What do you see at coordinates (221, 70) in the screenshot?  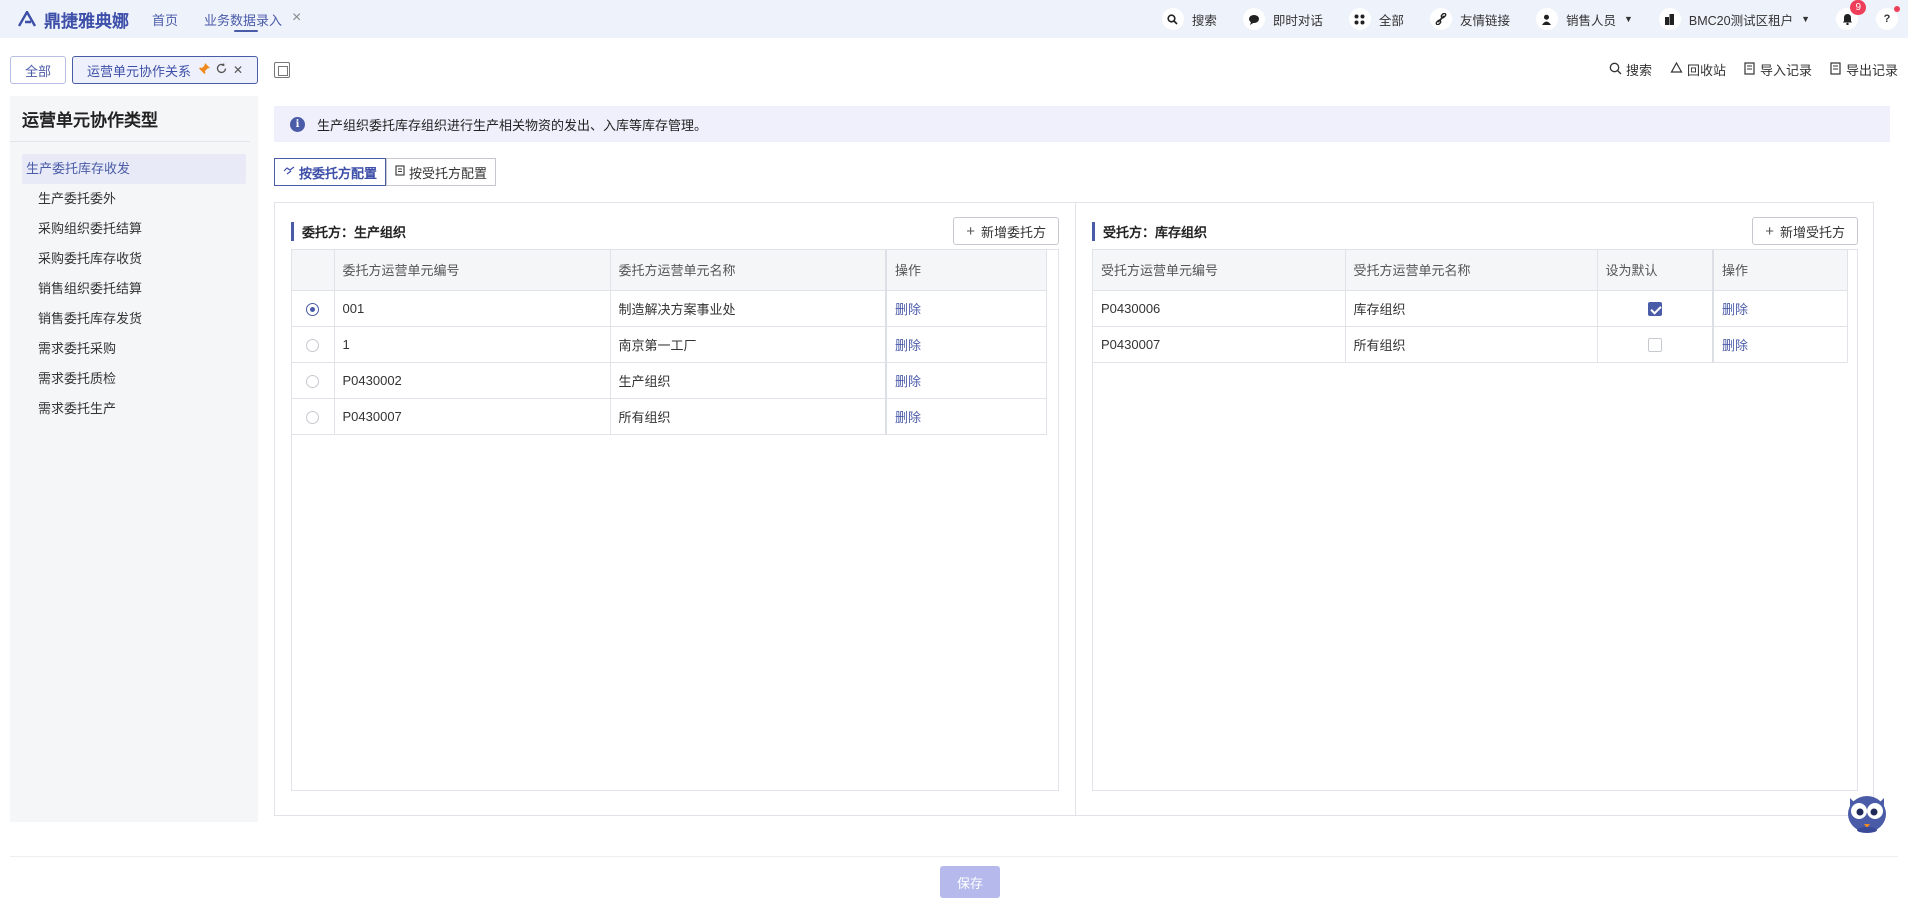 I see `refresh-icon` at bounding box center [221, 70].